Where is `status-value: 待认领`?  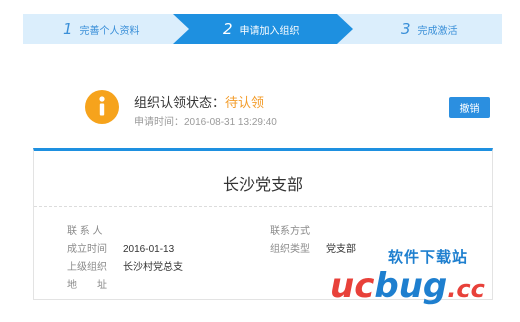
status-value: 待认领 is located at coordinates (245, 102).